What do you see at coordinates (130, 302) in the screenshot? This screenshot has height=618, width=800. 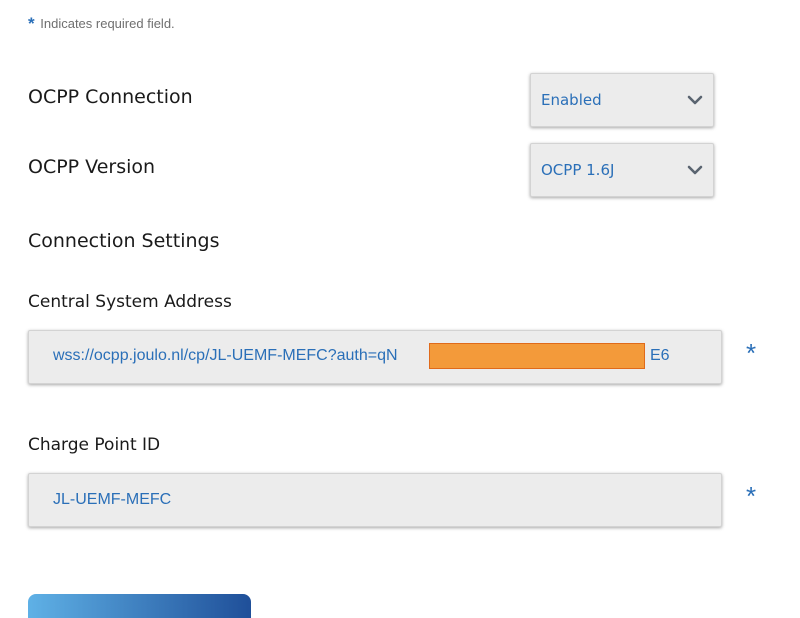 I see `central-system-address-label: Central System Address` at bounding box center [130, 302].